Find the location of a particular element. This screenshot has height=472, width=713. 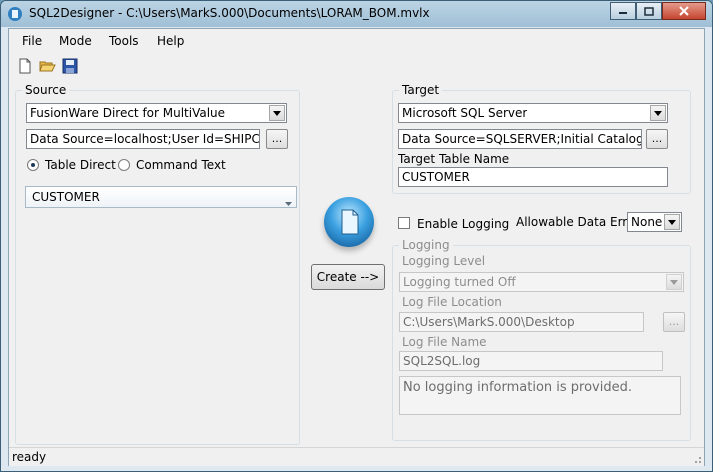

close-button is located at coordinates (684, 11).